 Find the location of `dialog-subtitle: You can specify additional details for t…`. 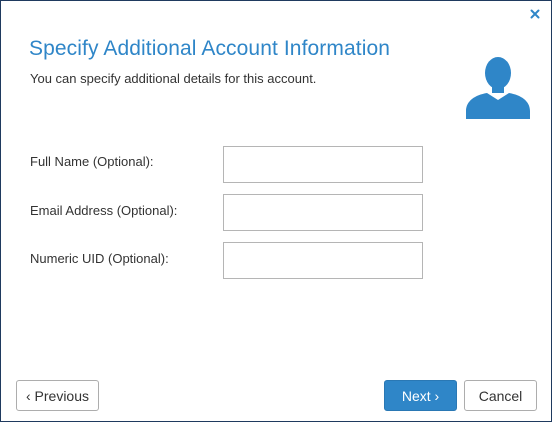

dialog-subtitle: You can specify additional details for t… is located at coordinates (173, 78).